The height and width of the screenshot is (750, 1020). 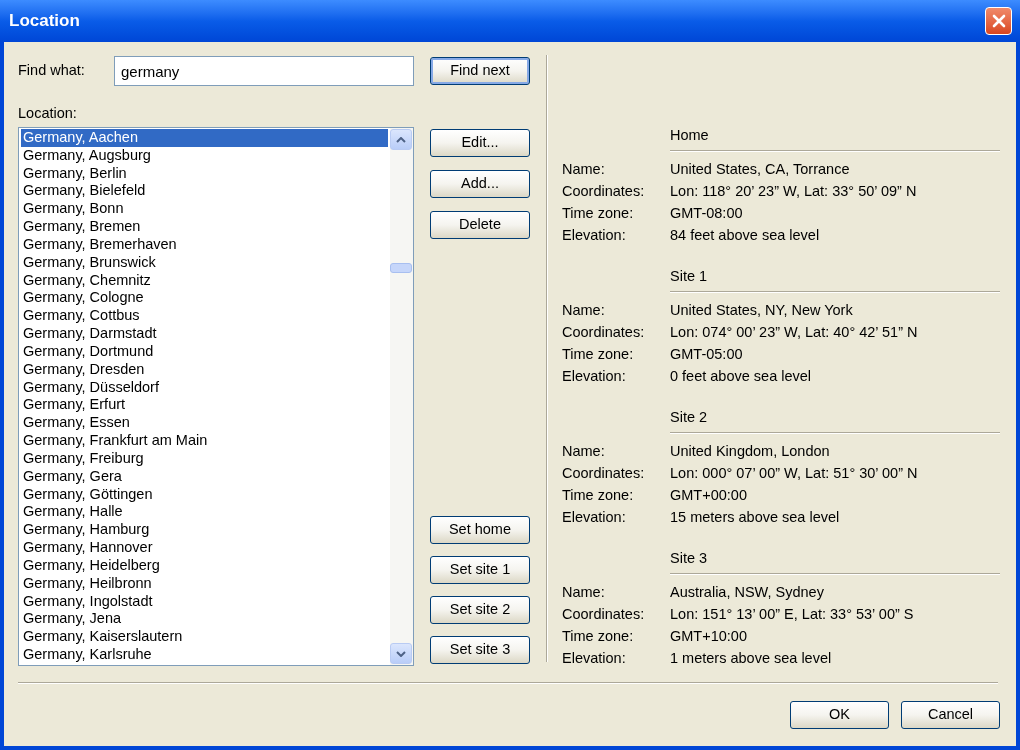 What do you see at coordinates (689, 135) in the screenshot?
I see `section-title: Home` at bounding box center [689, 135].